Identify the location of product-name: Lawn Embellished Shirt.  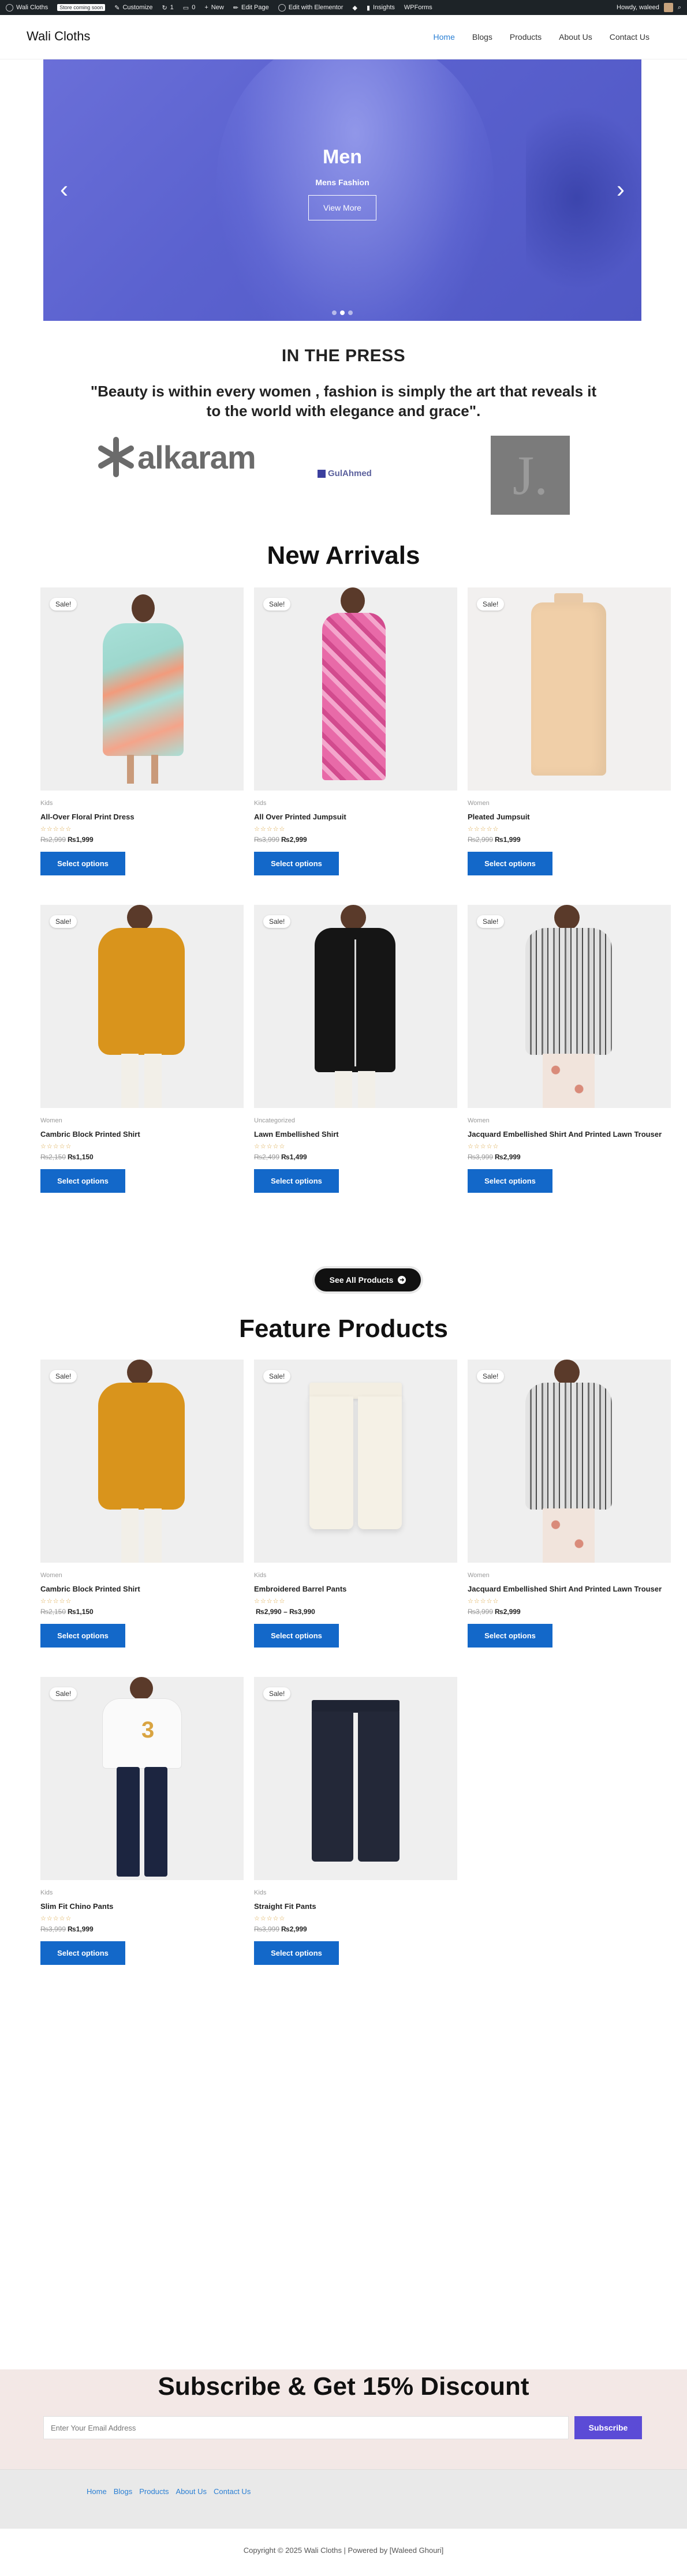
(355, 1134).